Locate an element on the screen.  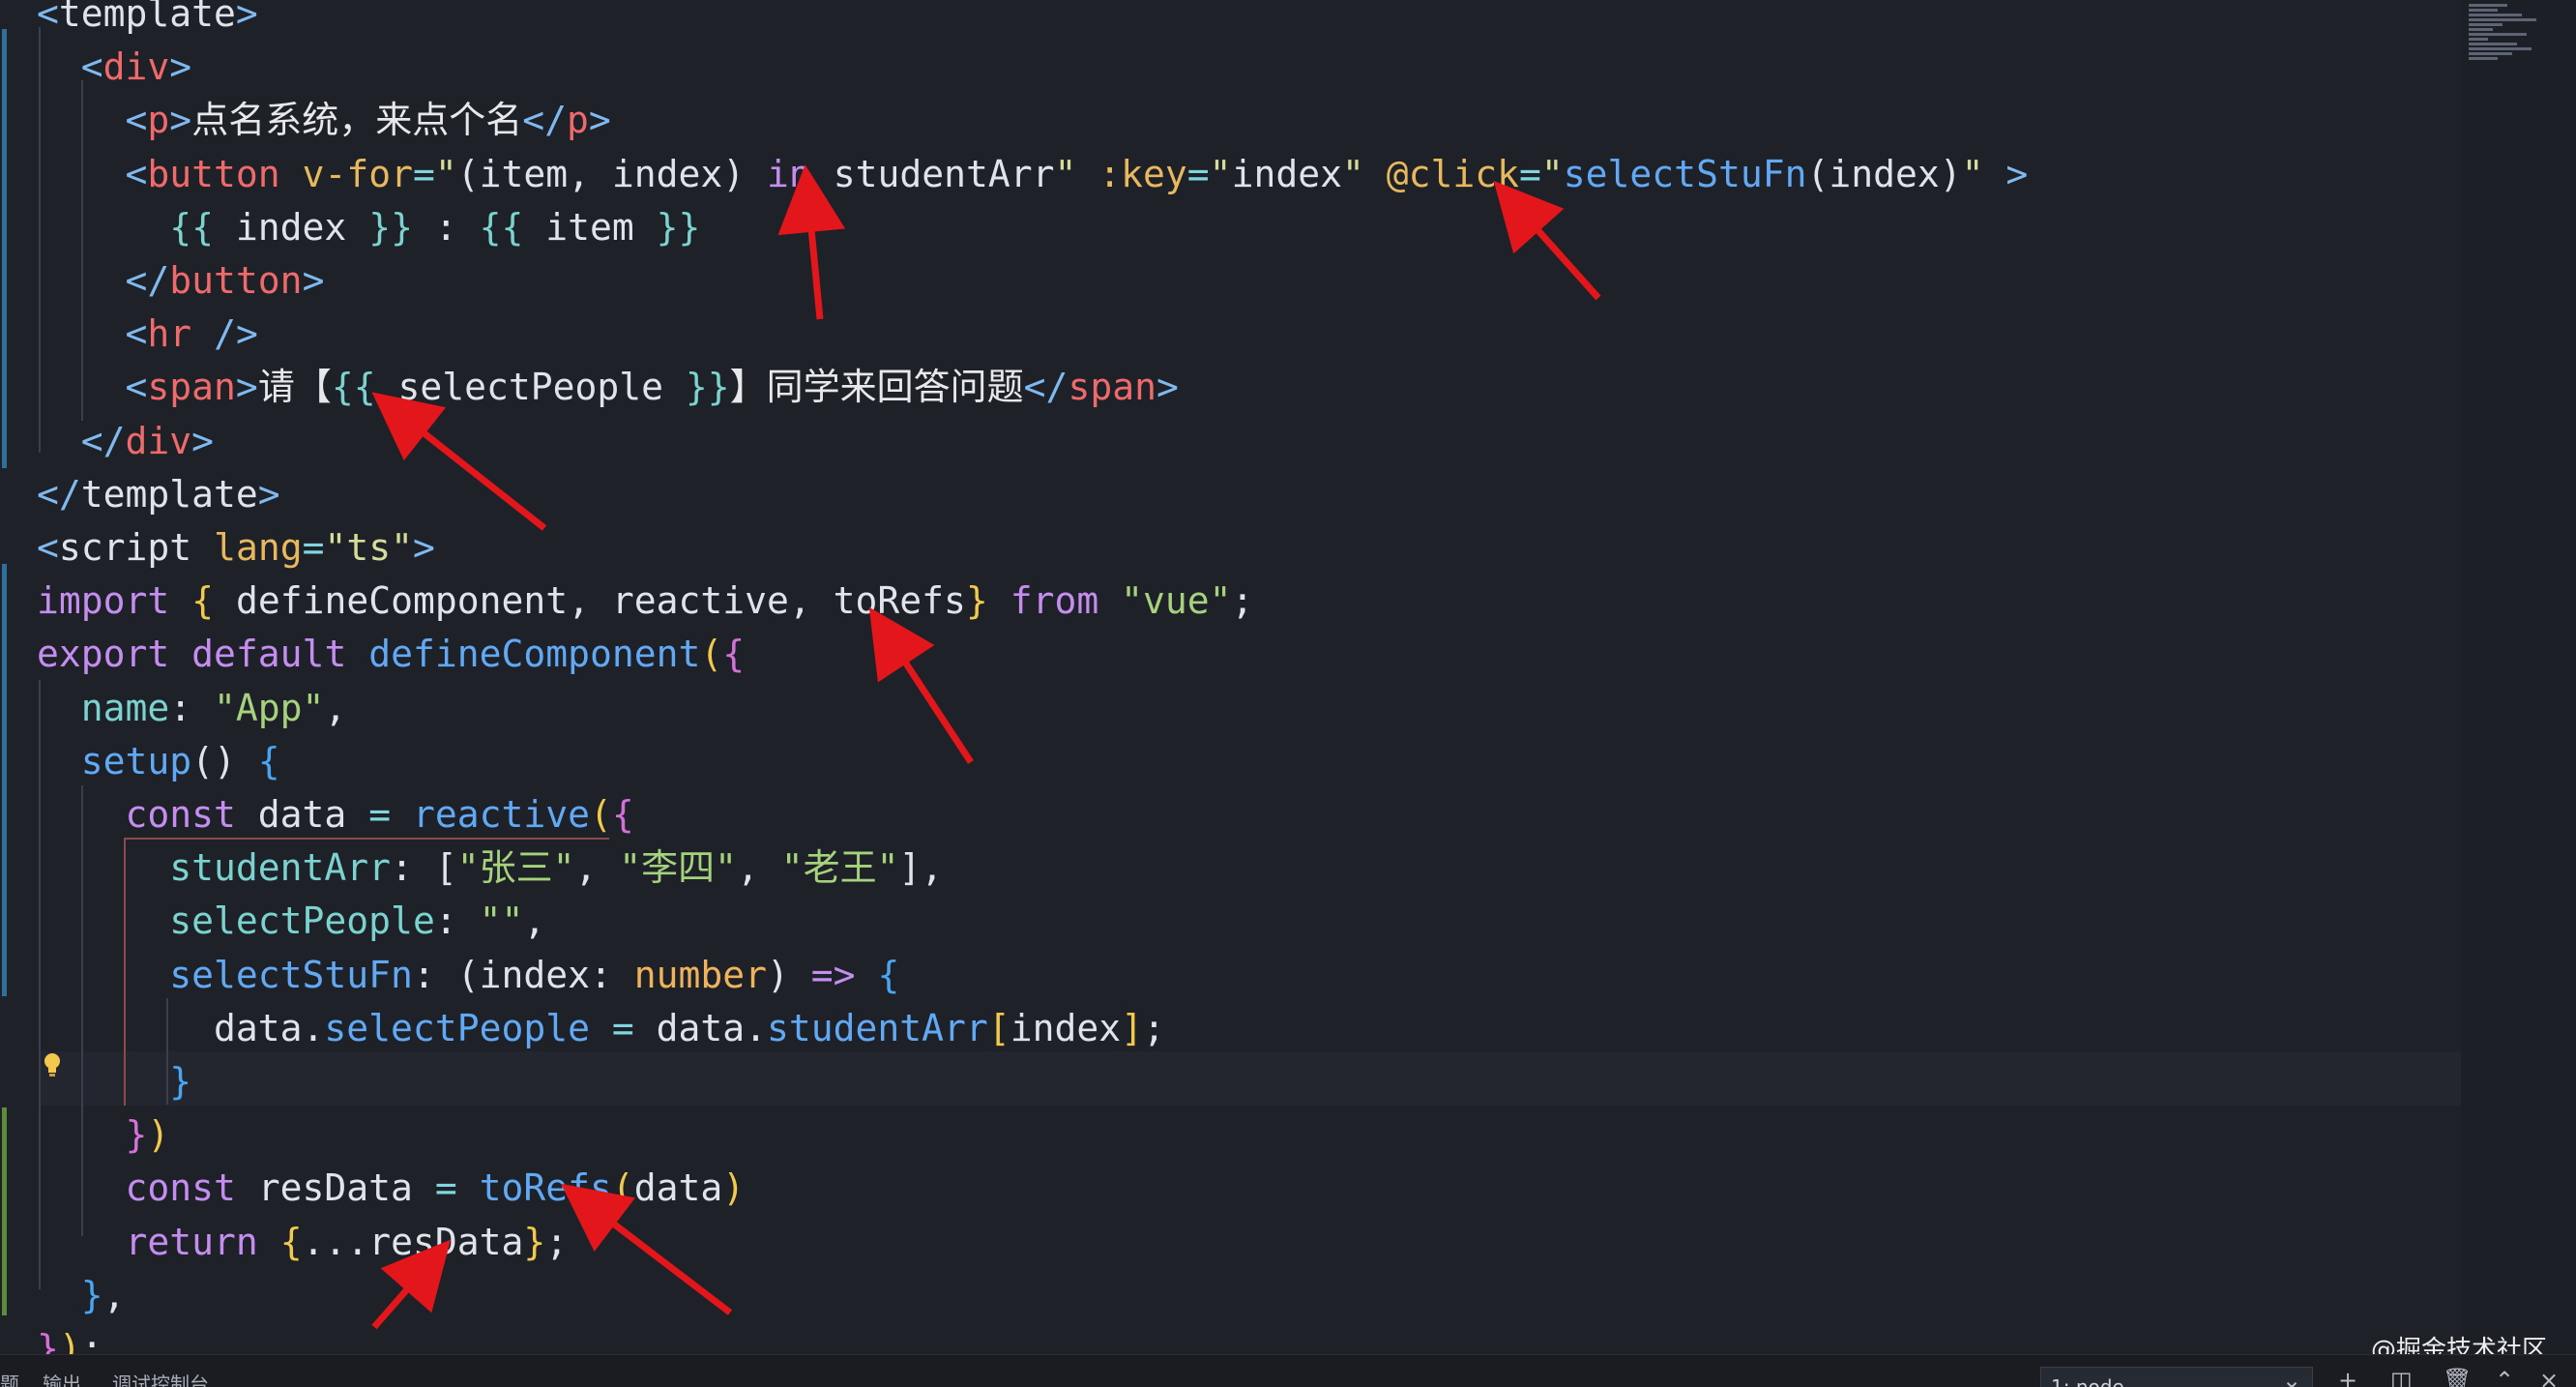
tab-output: 输出 is located at coordinates (62, 1380).